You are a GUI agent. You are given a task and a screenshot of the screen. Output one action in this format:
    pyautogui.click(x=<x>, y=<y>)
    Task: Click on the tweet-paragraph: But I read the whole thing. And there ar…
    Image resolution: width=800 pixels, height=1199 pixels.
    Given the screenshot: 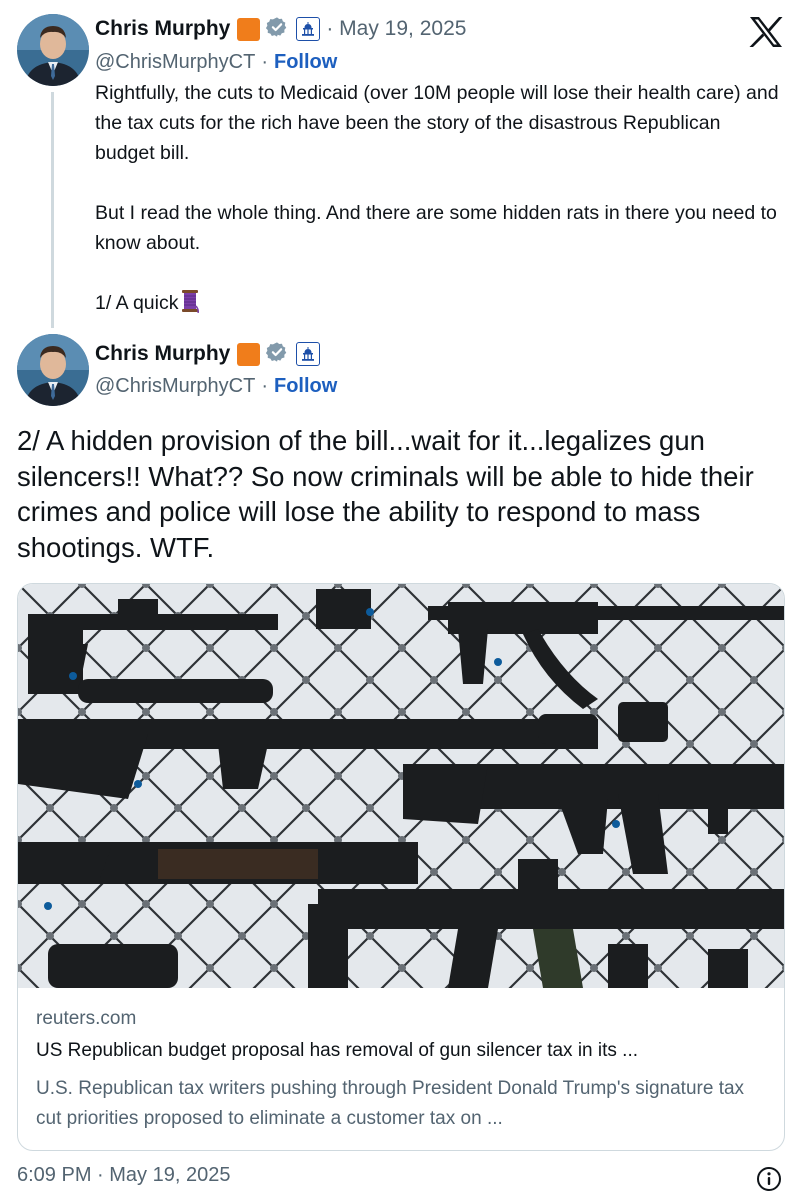 What is the action you would take?
    pyautogui.click(x=436, y=228)
    